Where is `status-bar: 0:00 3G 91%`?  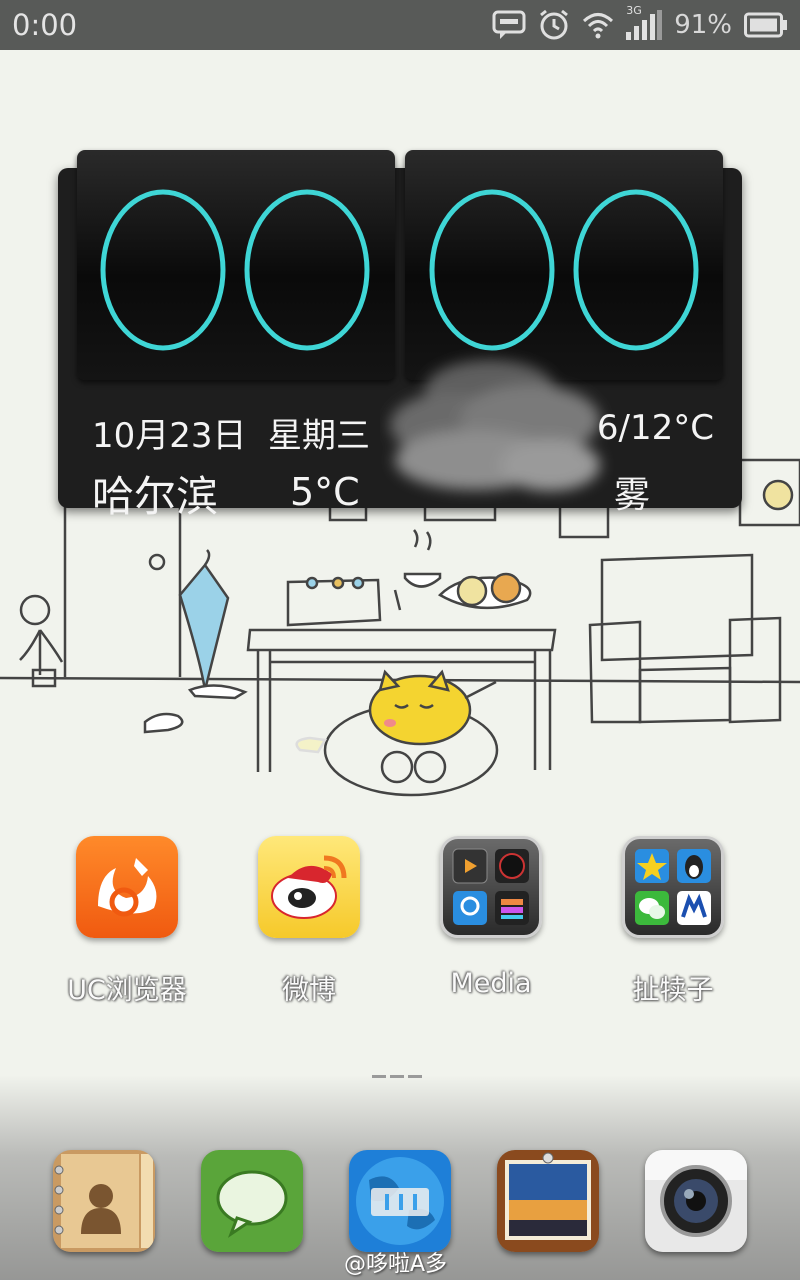
status-bar: 0:00 3G 91% is located at coordinates (400, 25).